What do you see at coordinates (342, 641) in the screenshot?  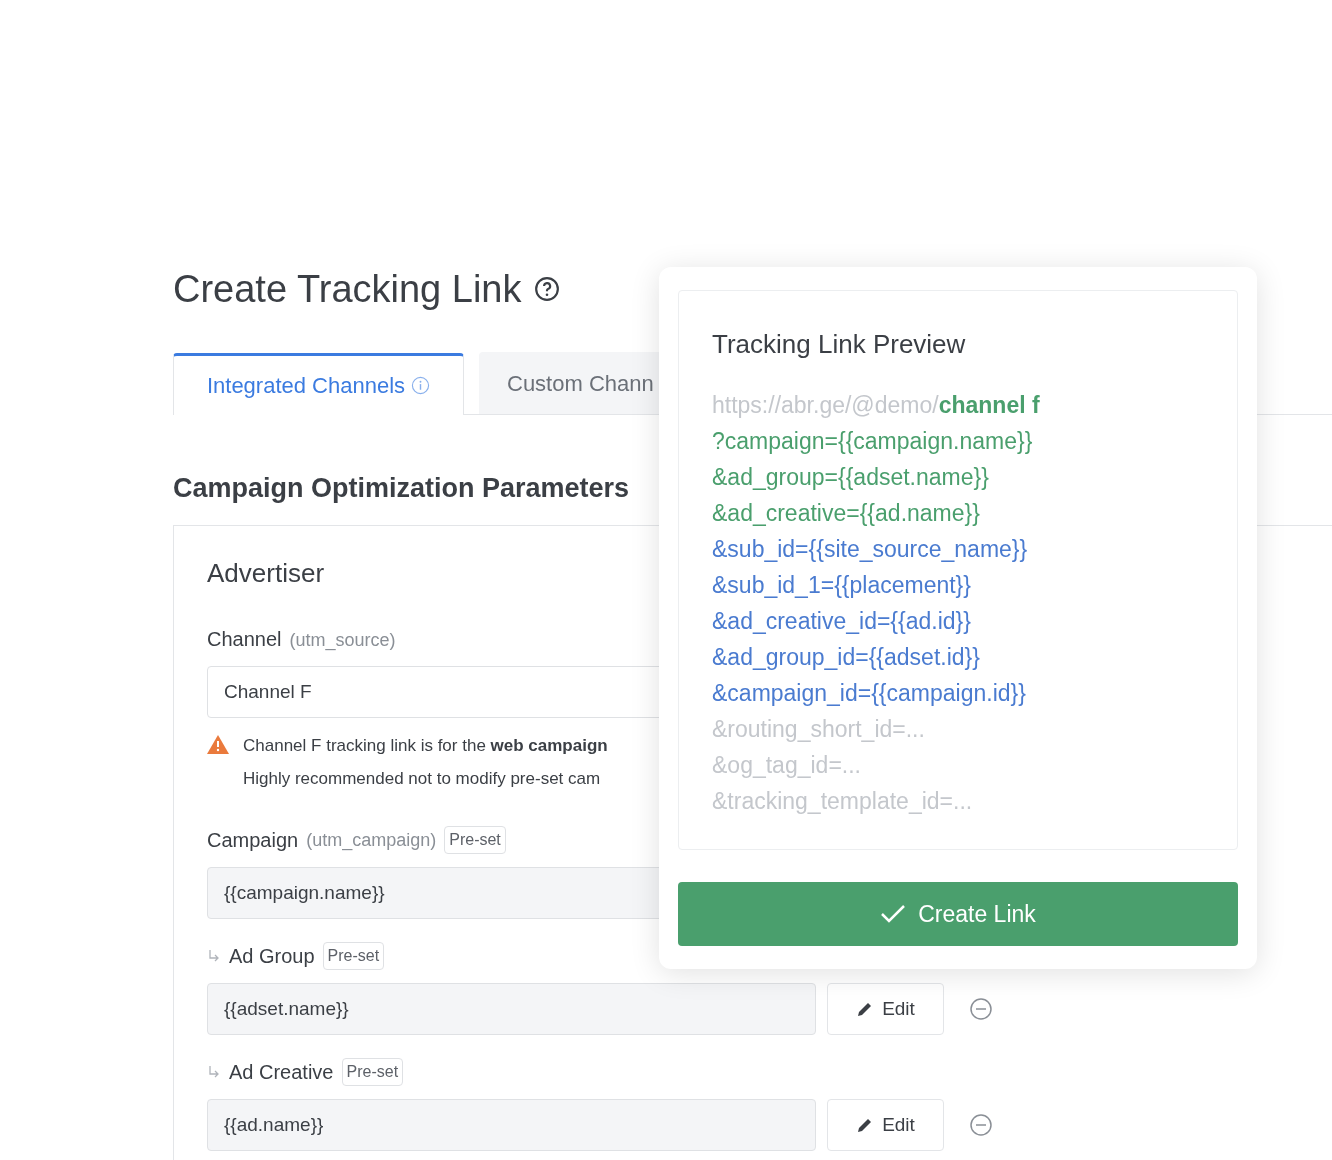 I see `field-hint: (utm_source)` at bounding box center [342, 641].